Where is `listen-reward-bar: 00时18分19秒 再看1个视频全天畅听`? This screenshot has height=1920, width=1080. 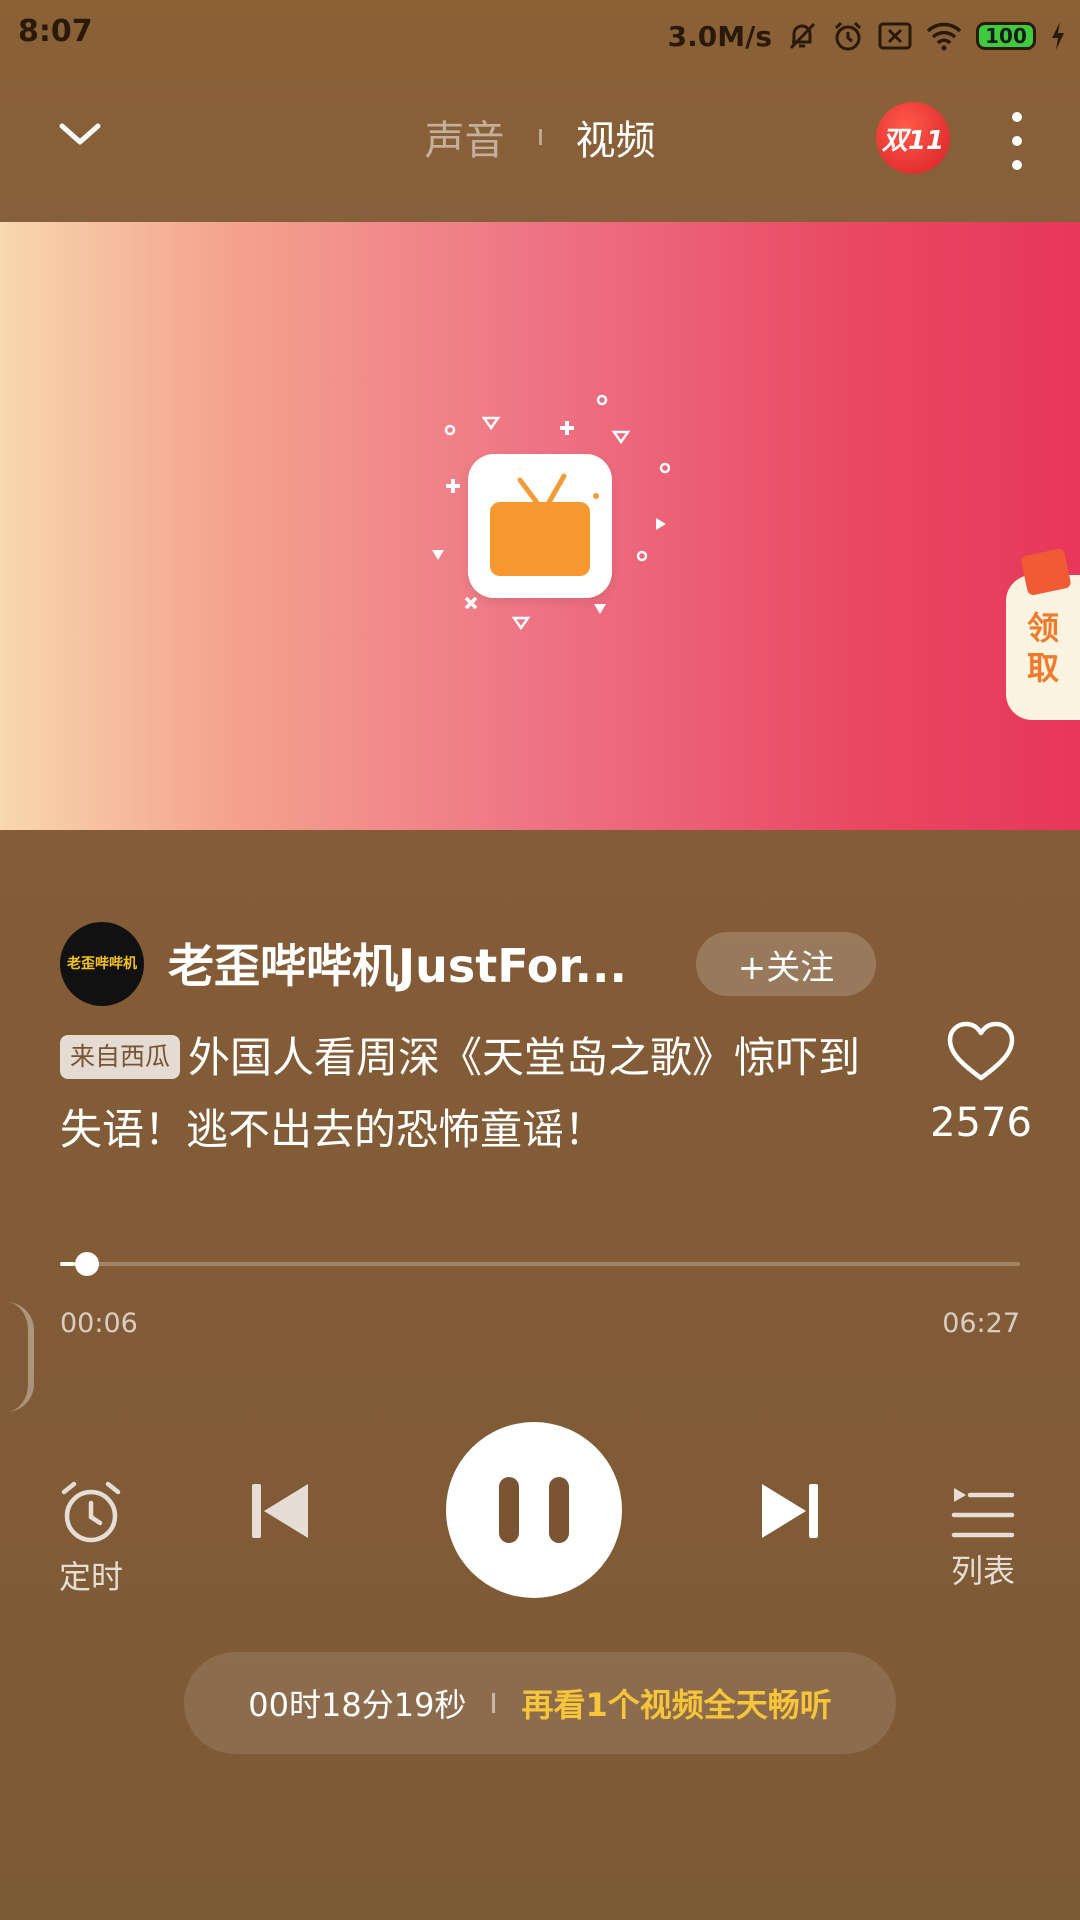
listen-reward-bar: 00时18分19秒 再看1个视频全天畅听 is located at coordinates (540, 1703).